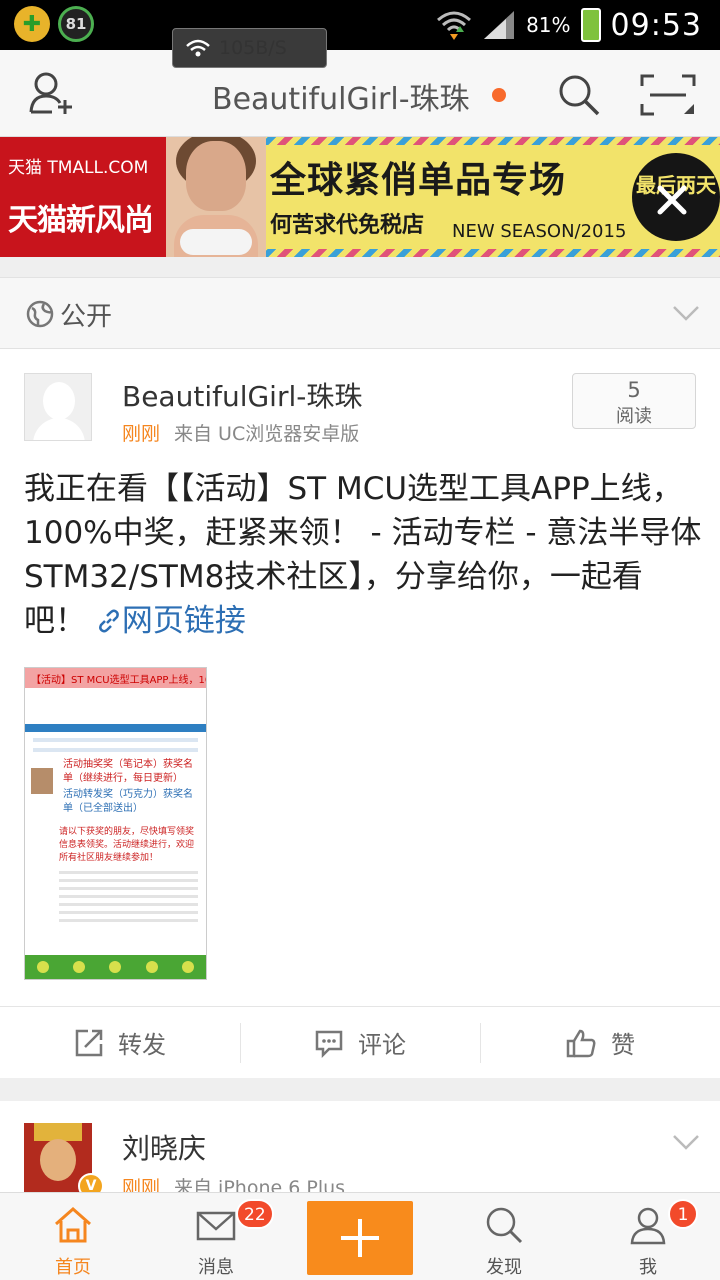 Image resolution: width=720 pixels, height=1280 pixels. What do you see at coordinates (128, 801) in the screenshot?
I see `thumbnail-line-blue: 活动转发奖（巧克力）获奖名单（已全部送出）` at bounding box center [128, 801].